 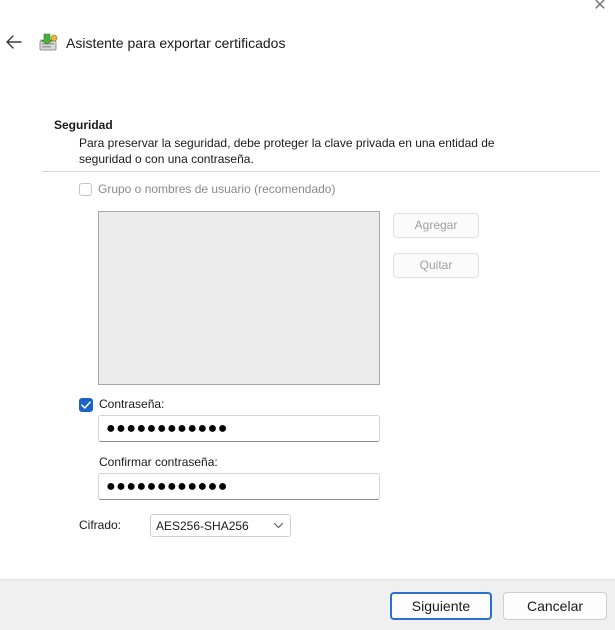 I want to click on back-button, so click(x=14, y=42).